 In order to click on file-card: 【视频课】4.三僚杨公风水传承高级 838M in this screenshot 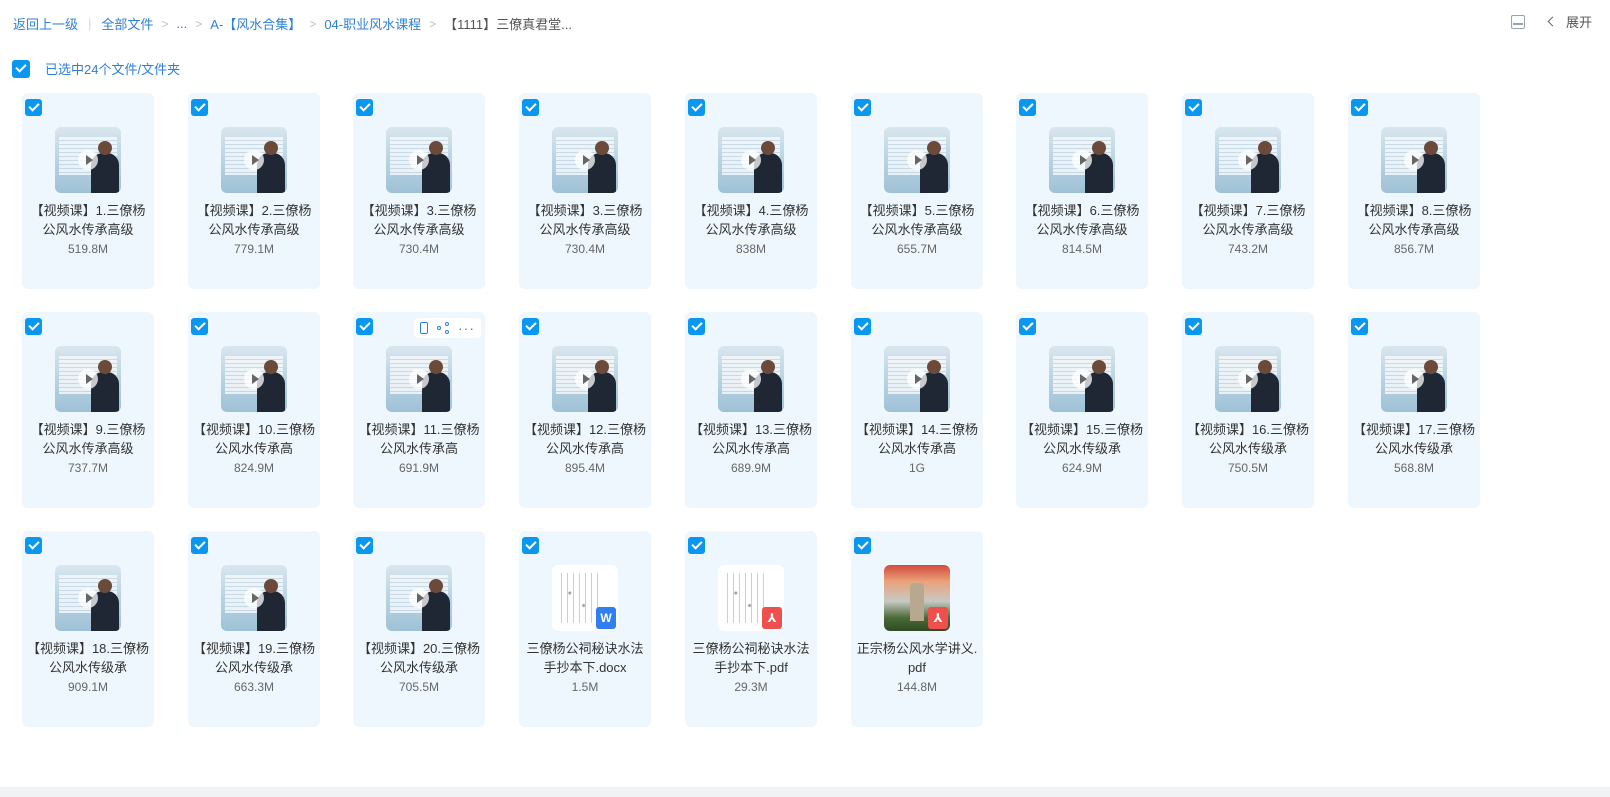, I will do `click(751, 191)`.